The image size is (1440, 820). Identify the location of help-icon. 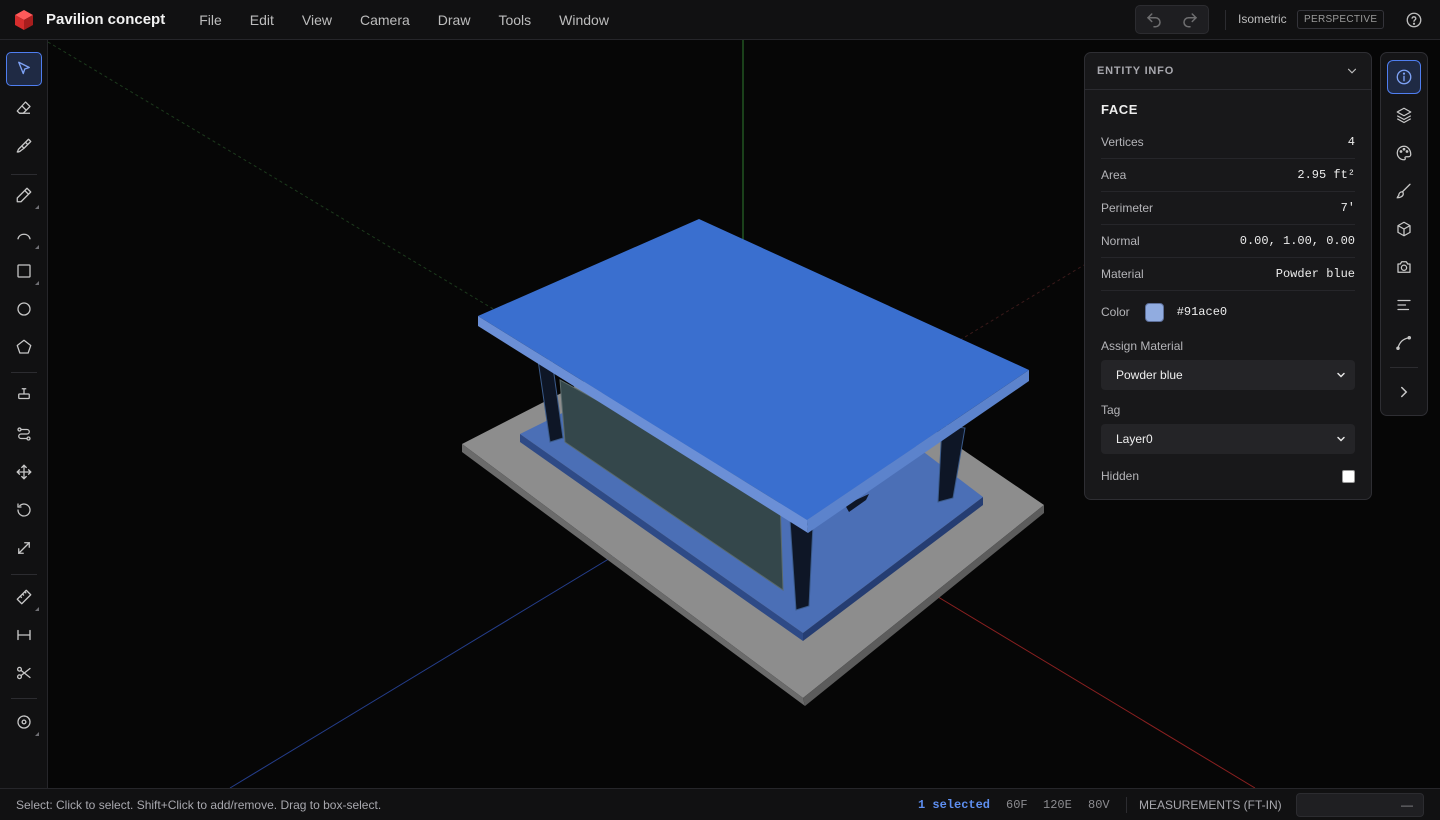
(1414, 20).